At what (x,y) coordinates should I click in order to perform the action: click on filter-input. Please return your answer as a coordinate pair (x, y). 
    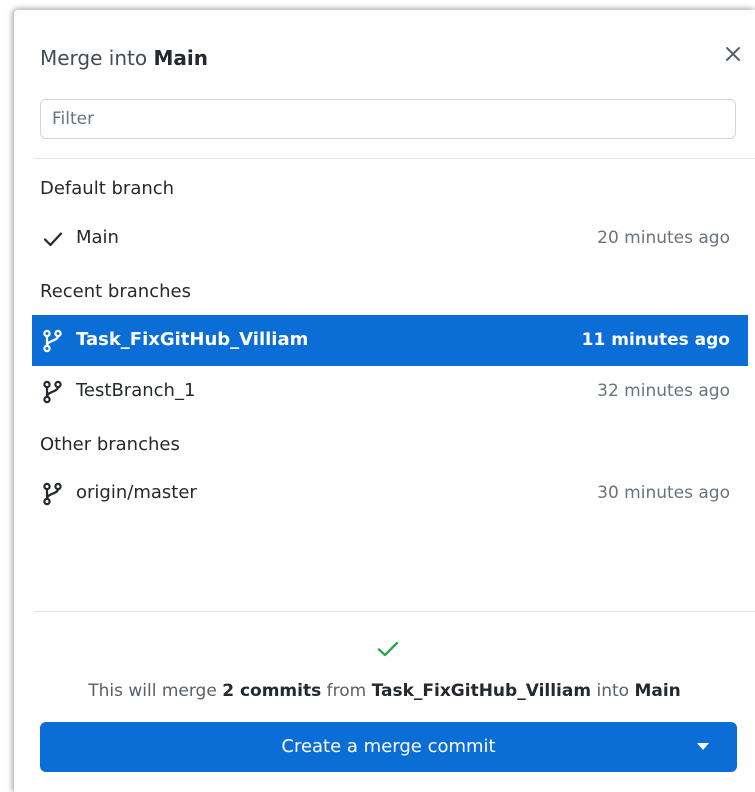
    Looking at the image, I should click on (388, 119).